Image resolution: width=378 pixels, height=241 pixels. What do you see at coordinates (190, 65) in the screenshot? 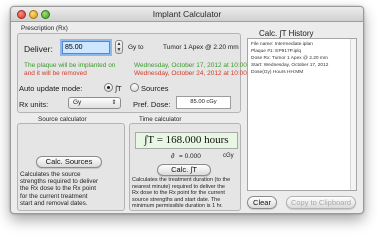
I see `implant-date: Wednesday, October 17, 2012 at 10:00` at bounding box center [190, 65].